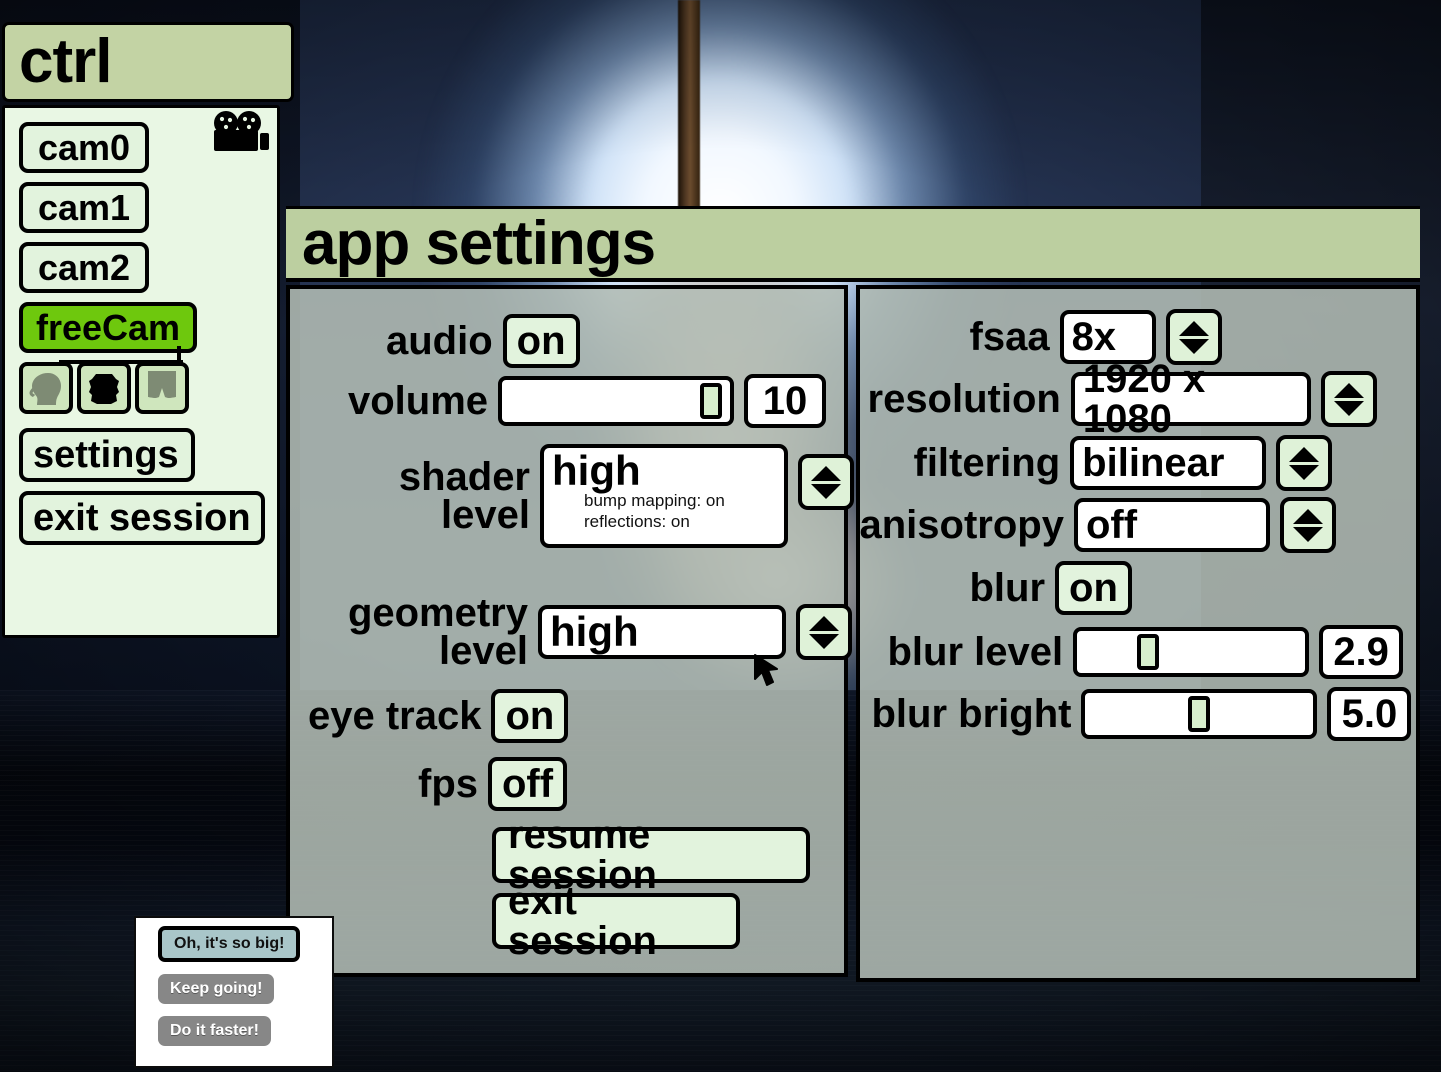 The height and width of the screenshot is (1072, 1441). Describe the element at coordinates (1190, 399) in the screenshot. I see `resolution-value: 1920 x 1080` at that location.